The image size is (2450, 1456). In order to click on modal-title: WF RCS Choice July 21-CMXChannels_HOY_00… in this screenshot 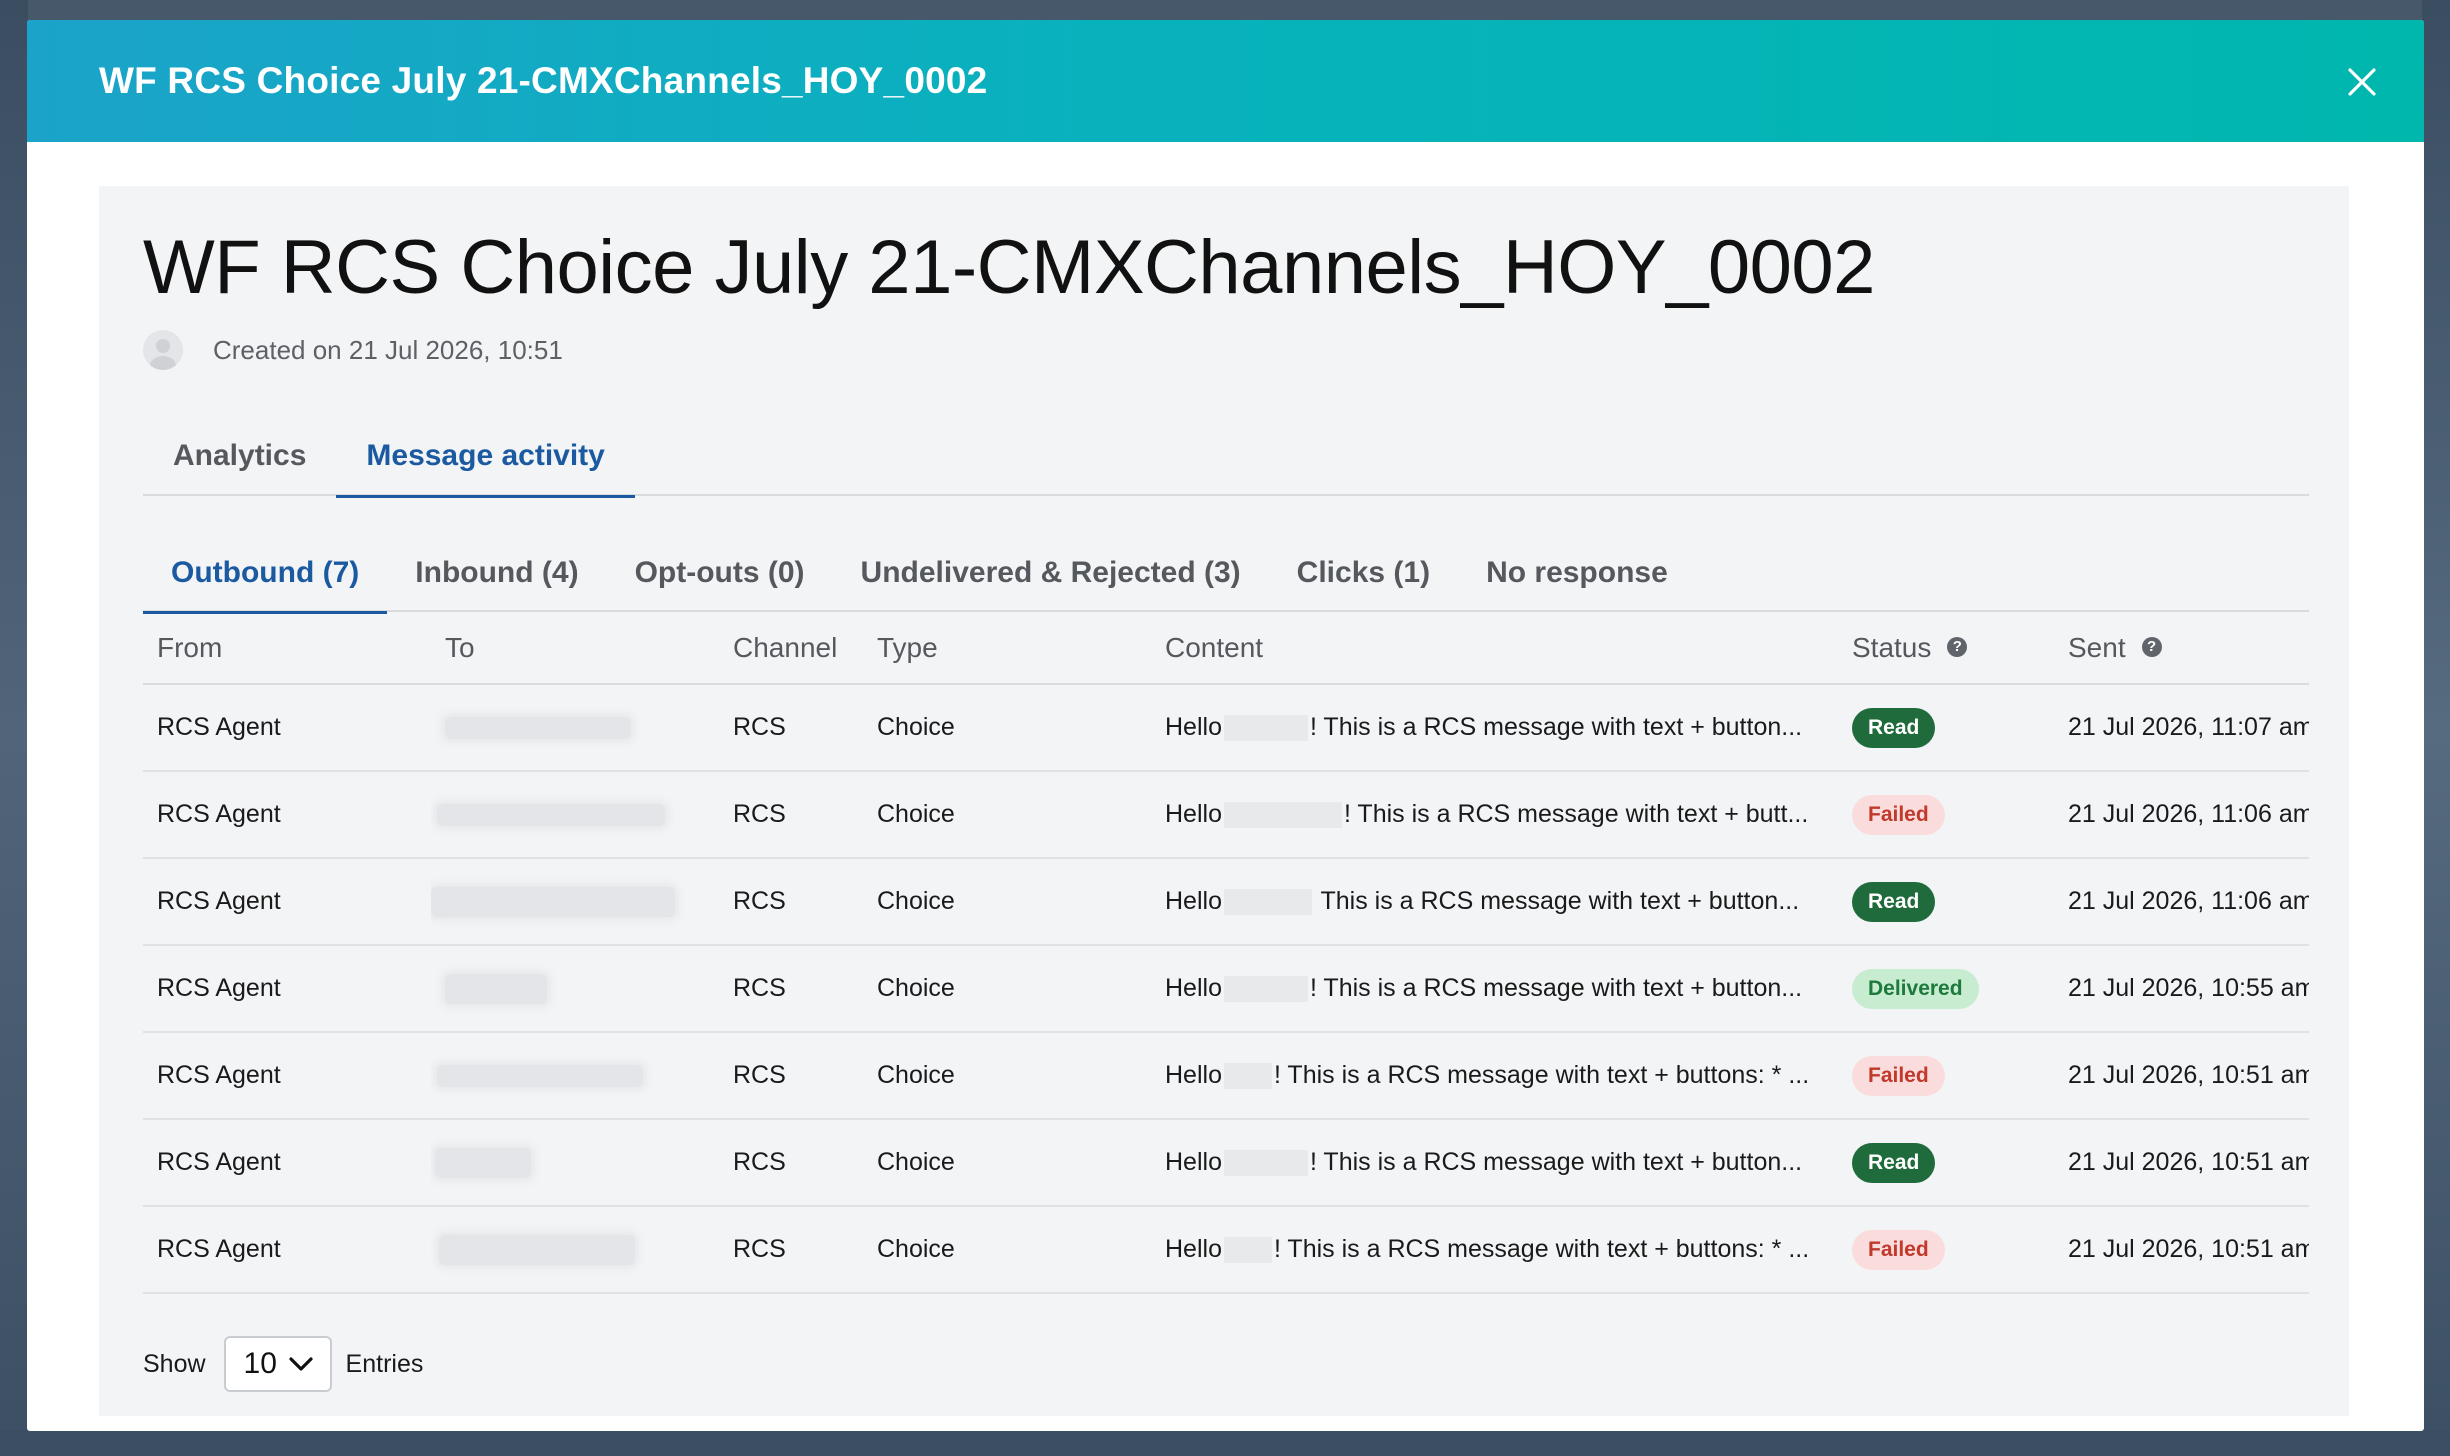, I will do `click(543, 80)`.